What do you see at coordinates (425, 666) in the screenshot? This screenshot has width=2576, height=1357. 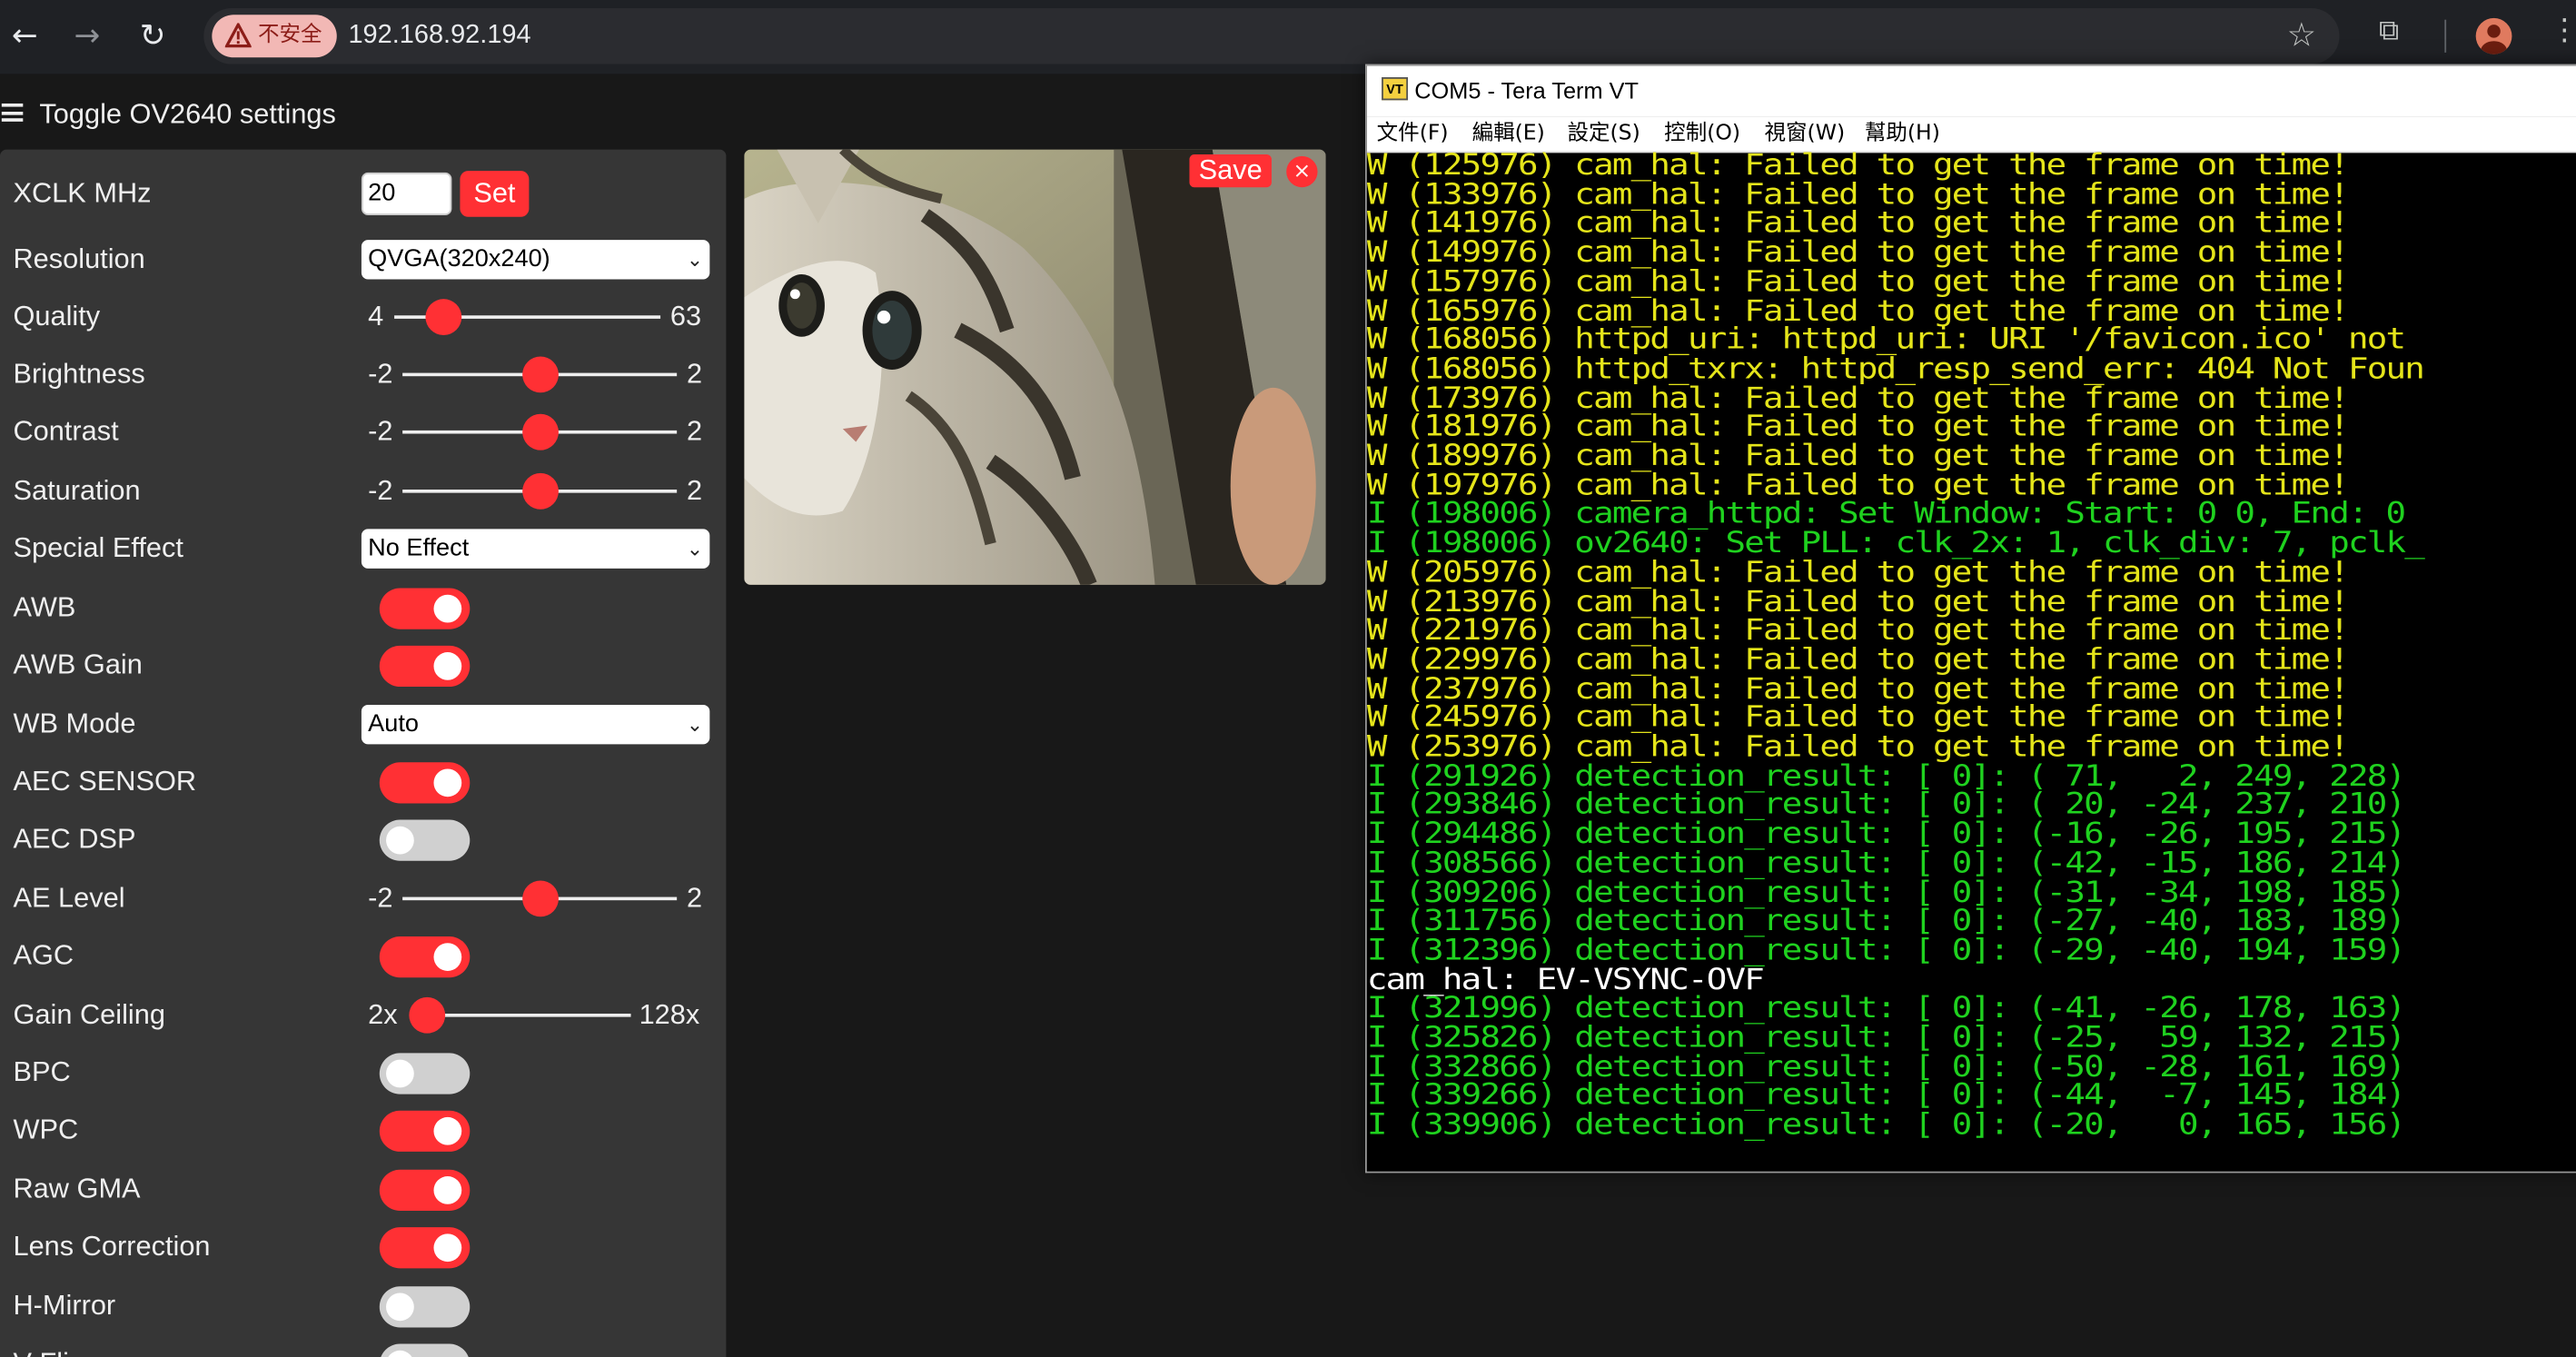 I see `awb-gain-toggle` at bounding box center [425, 666].